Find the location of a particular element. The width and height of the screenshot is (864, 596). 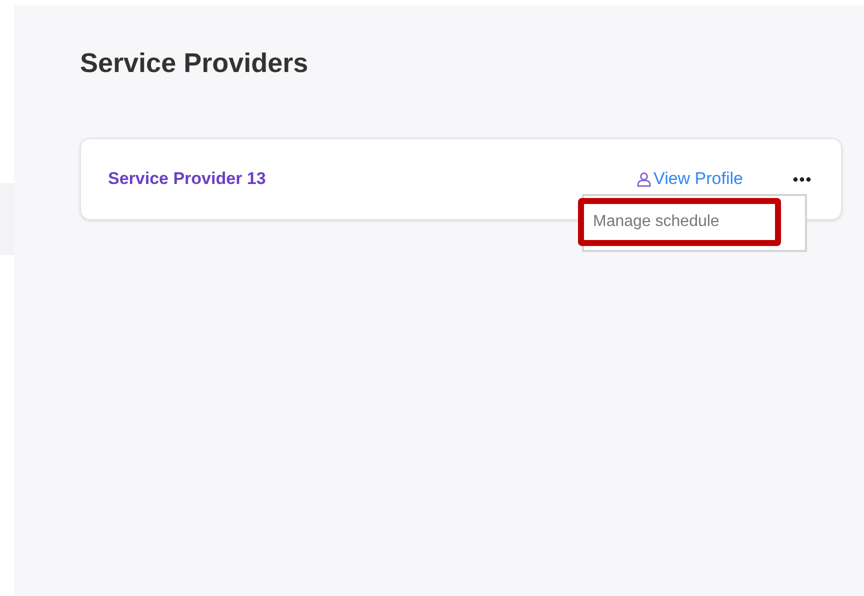

menu-item: Manage schedule is located at coordinates (679, 222).